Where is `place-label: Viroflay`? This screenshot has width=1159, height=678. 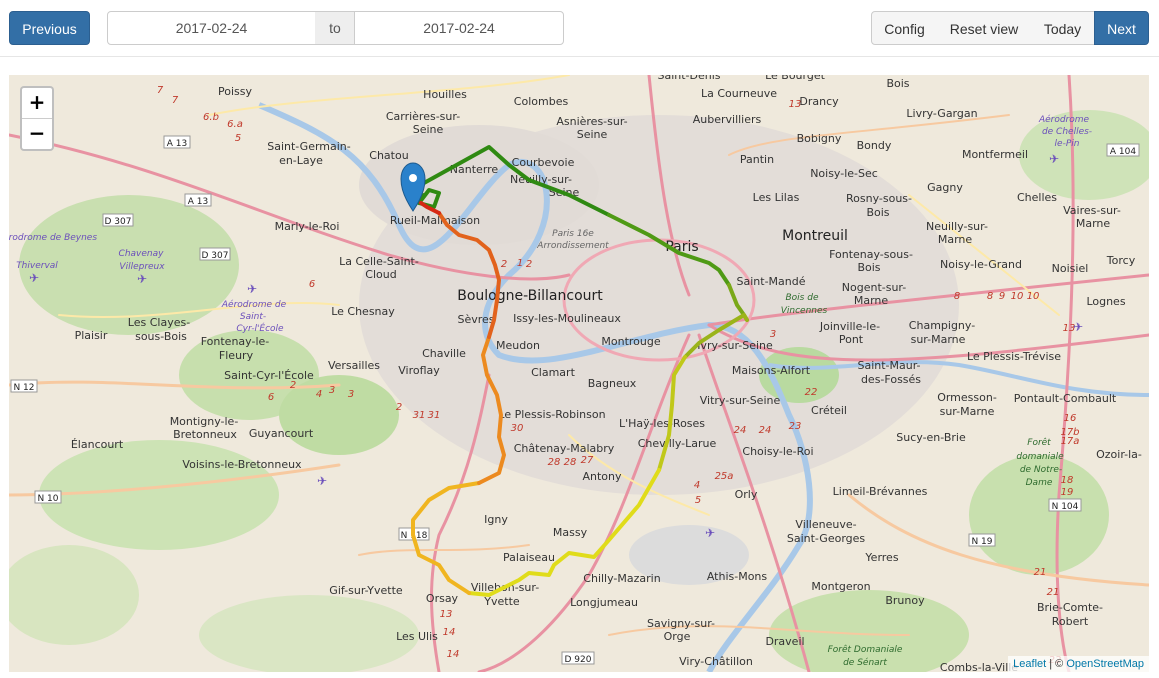 place-label: Viroflay is located at coordinates (419, 370).